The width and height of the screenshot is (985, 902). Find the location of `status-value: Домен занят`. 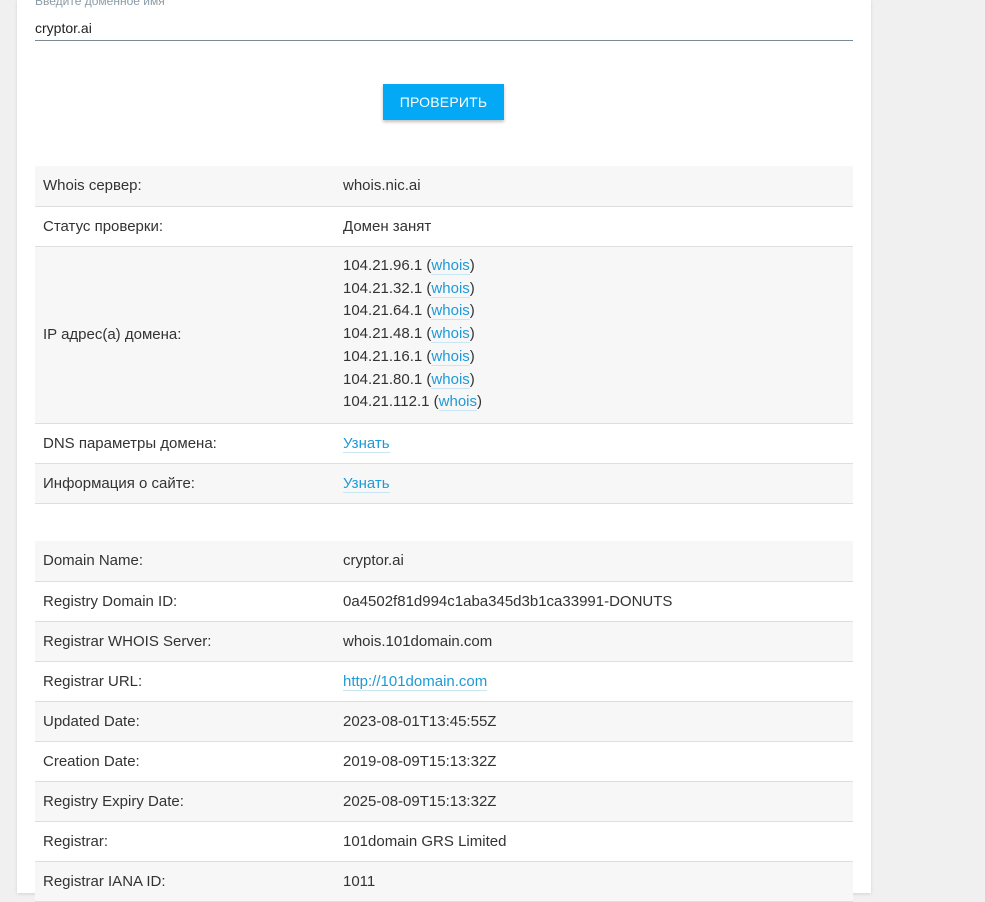

status-value: Домен занят is located at coordinates (594, 226).